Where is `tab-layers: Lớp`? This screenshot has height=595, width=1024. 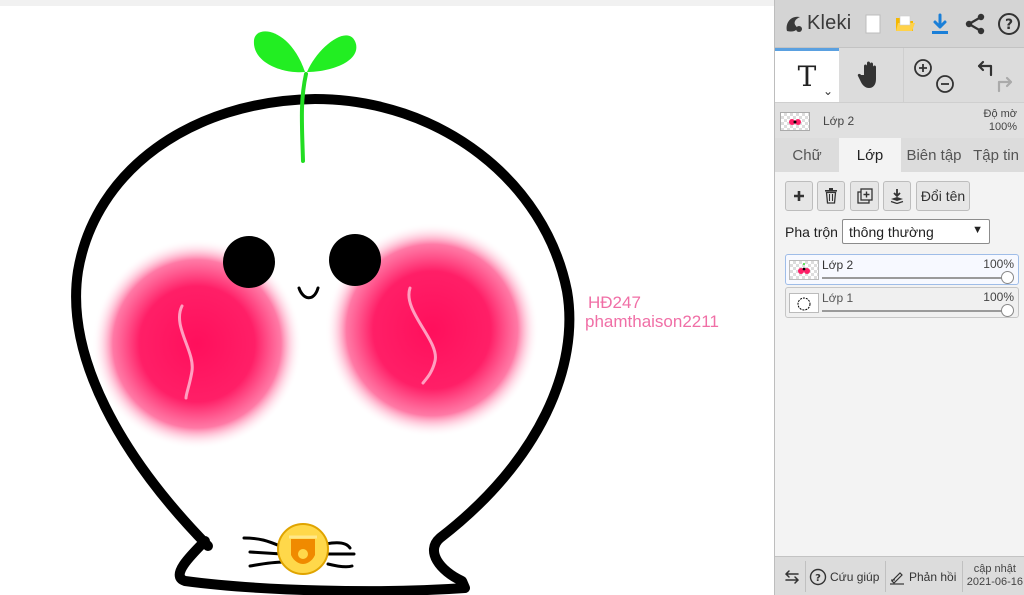 tab-layers: Lớp is located at coordinates (870, 155).